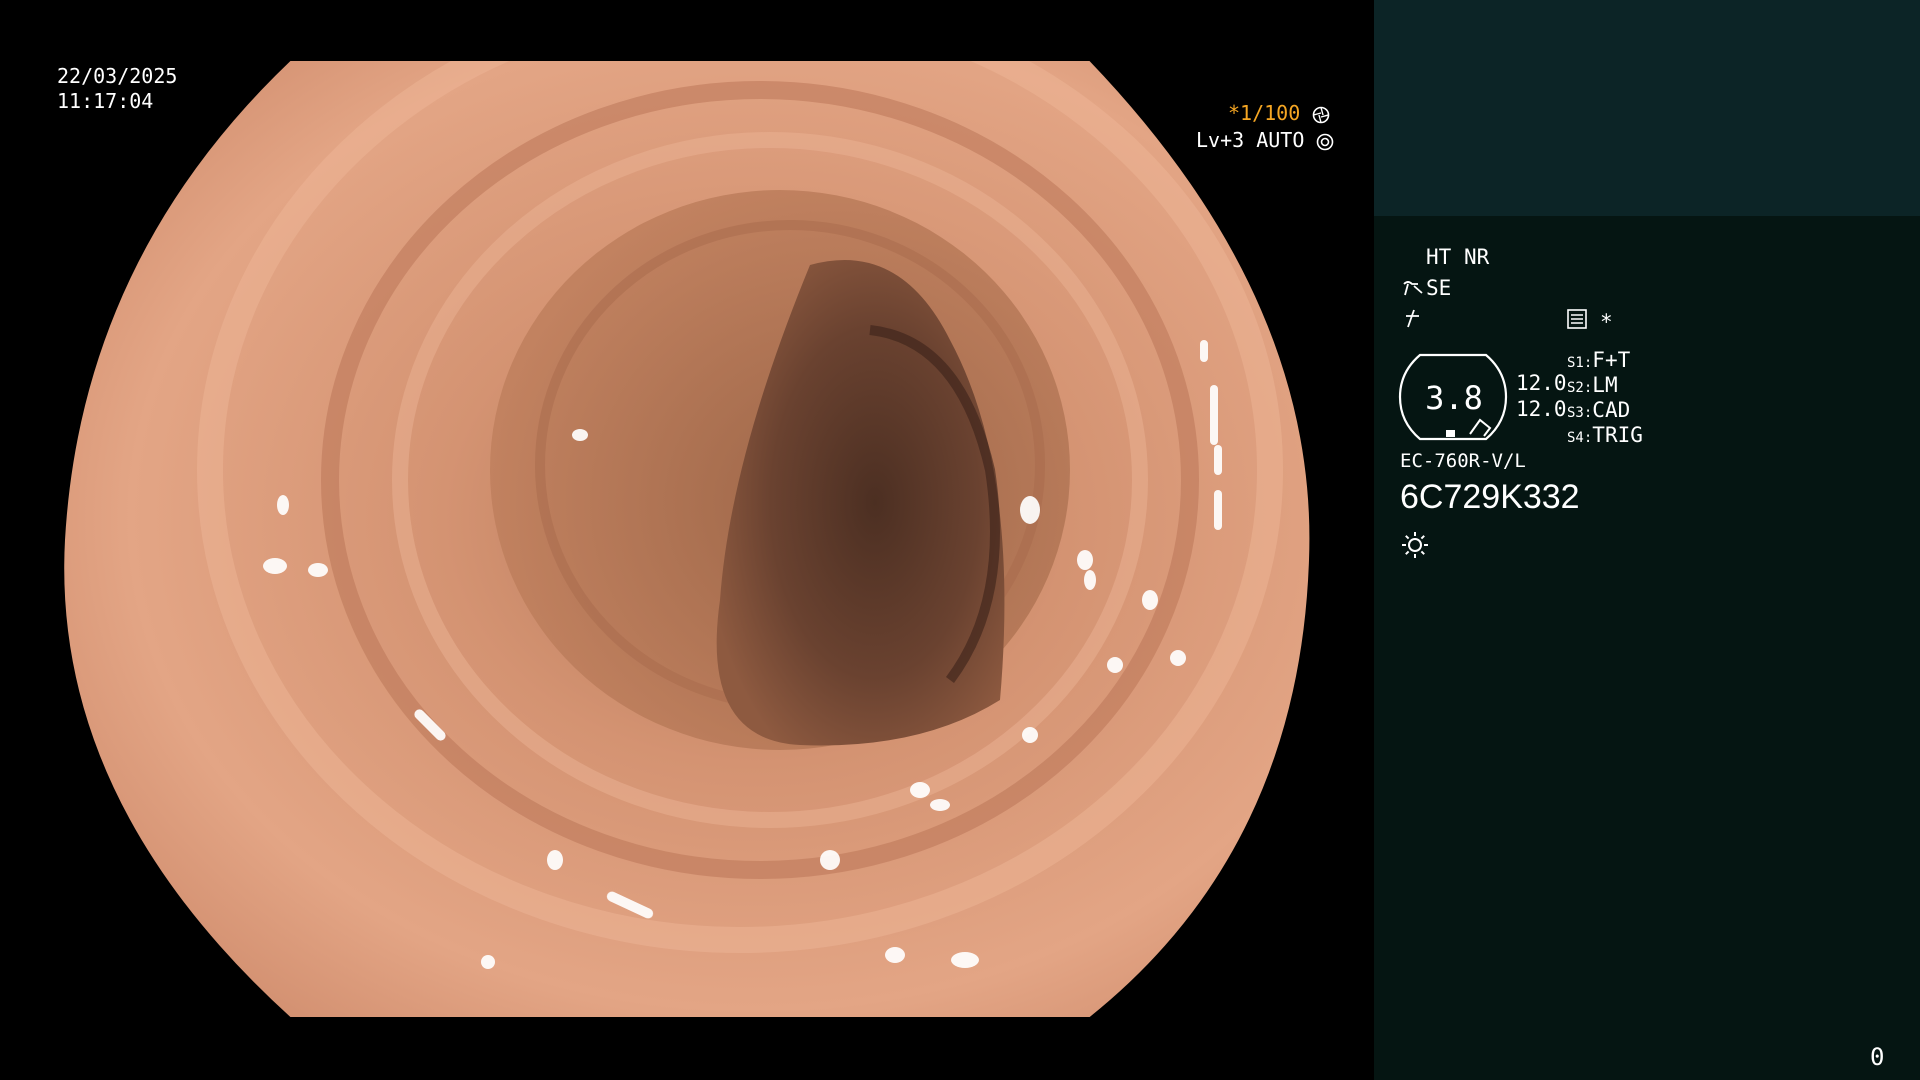 This screenshot has height=1080, width=1920. Describe the element at coordinates (1477, 257) in the screenshot. I see `nr-indicator: NR` at that location.